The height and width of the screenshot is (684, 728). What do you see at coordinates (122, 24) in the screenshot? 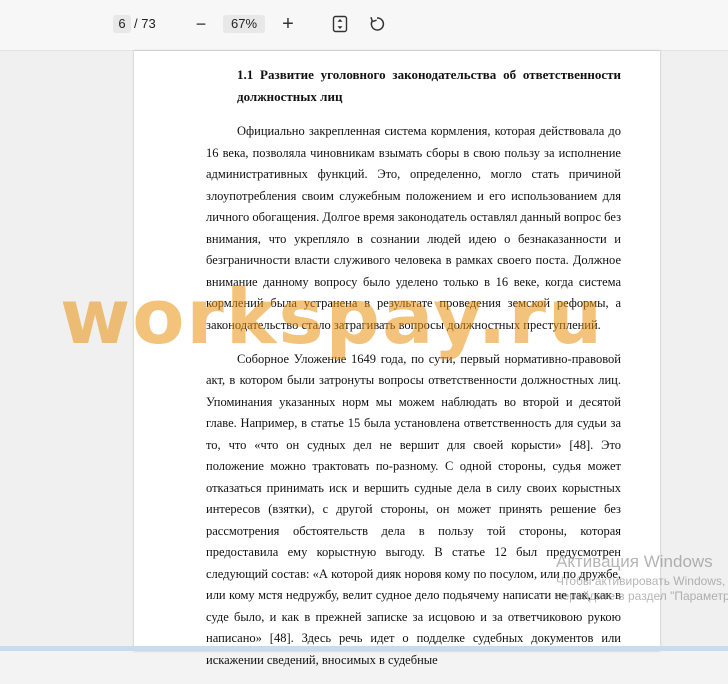
I see `page-number-input: 6` at bounding box center [122, 24].